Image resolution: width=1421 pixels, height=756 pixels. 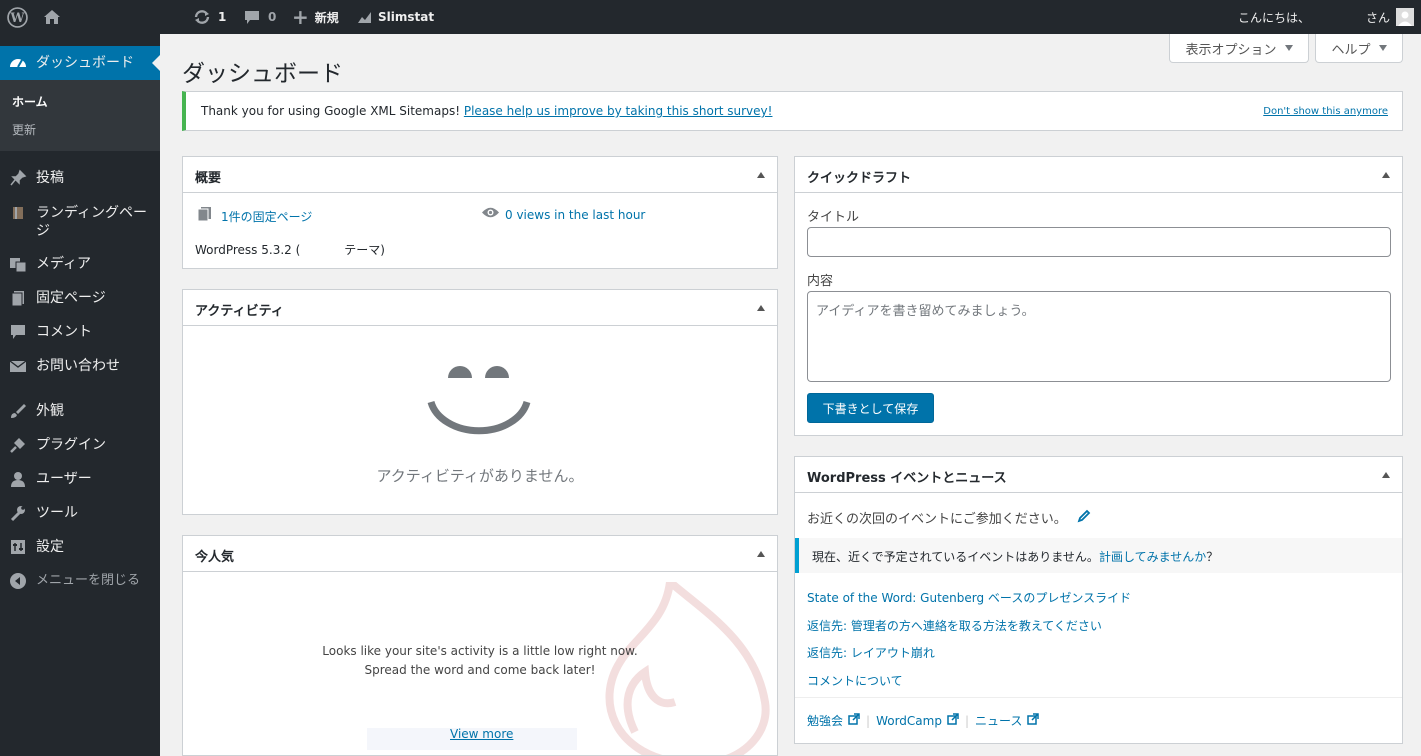 What do you see at coordinates (88, 580) in the screenshot?
I see `collapse-menu-label: メニューを閉じる` at bounding box center [88, 580].